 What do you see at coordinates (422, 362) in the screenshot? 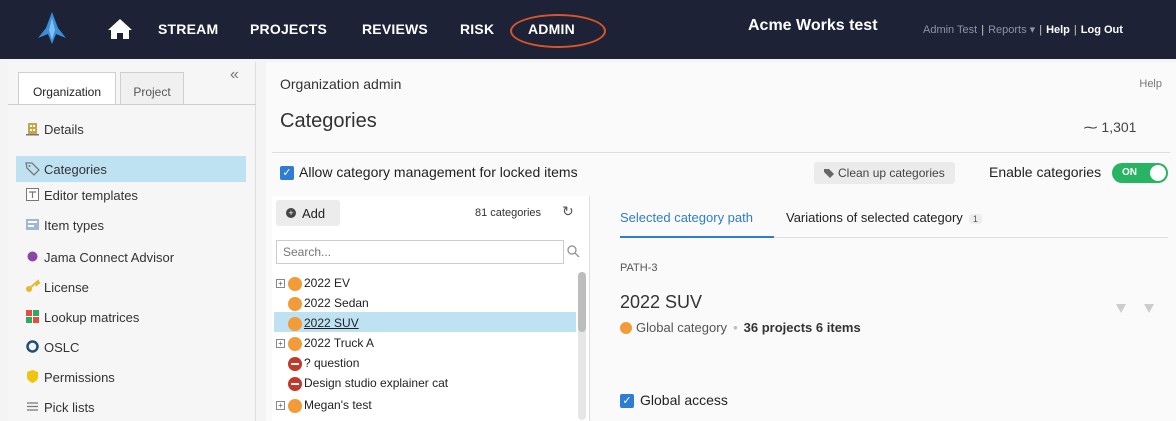
I see `tree-row-question: ? question` at bounding box center [422, 362].